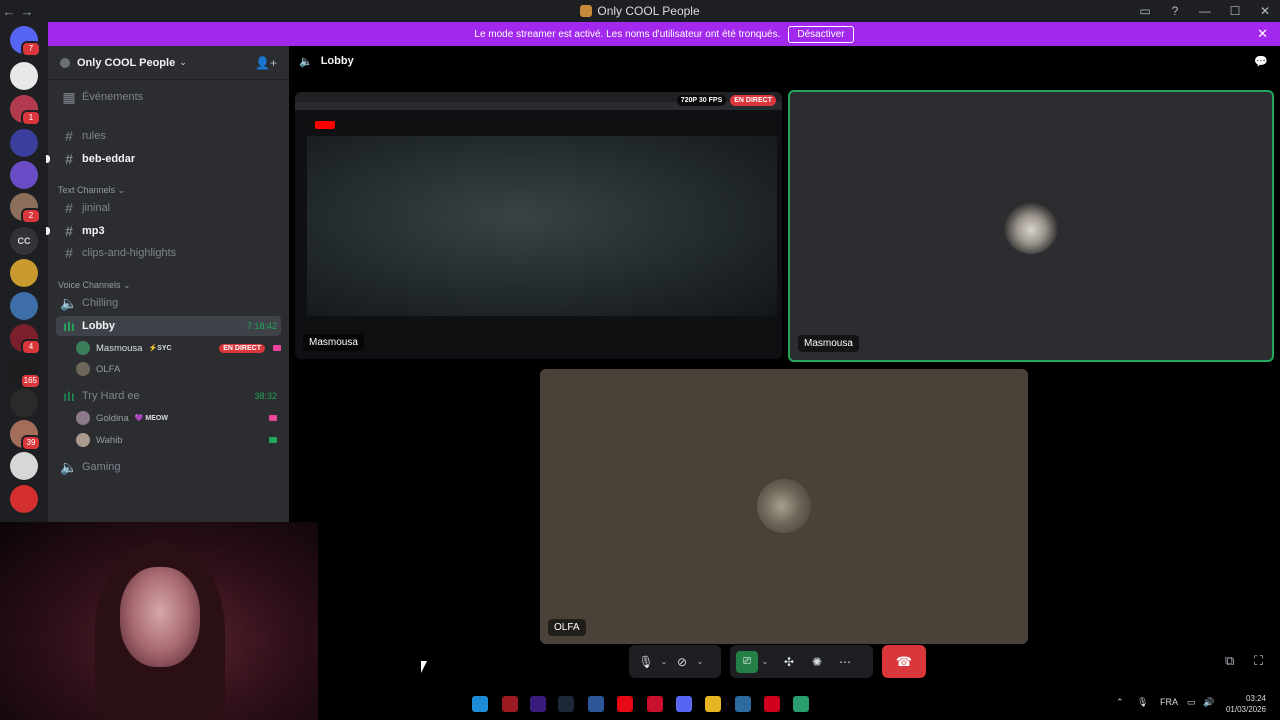 This screenshot has height=720, width=1280. I want to click on maximize-button: ☐, so click(1235, 11).